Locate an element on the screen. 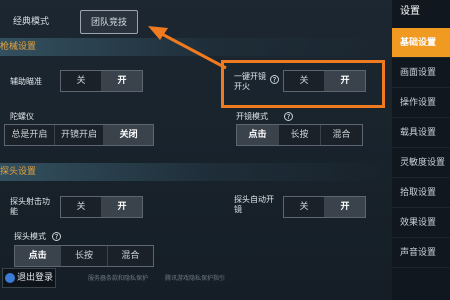 The width and height of the screenshot is (450, 300). sidebar-item-basic: 基础设置 is located at coordinates (421, 43).